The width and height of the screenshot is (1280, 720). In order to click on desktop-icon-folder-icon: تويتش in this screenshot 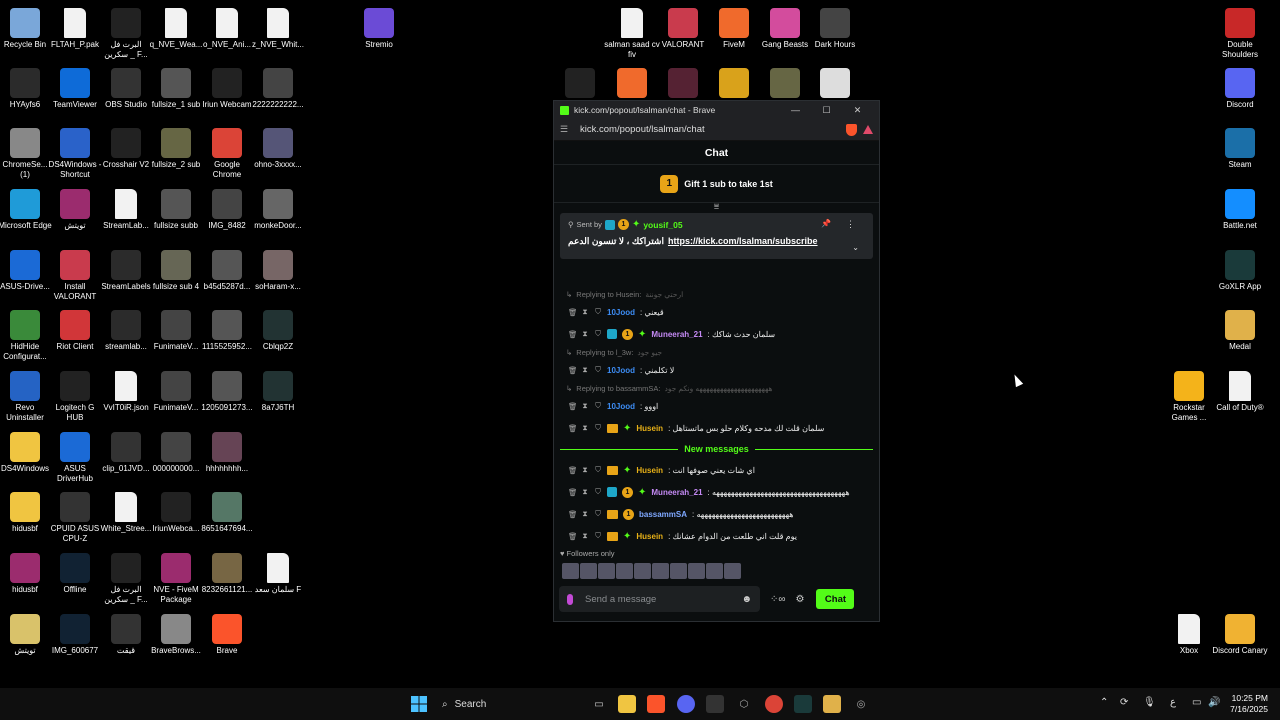, I will do `click(25, 635)`.